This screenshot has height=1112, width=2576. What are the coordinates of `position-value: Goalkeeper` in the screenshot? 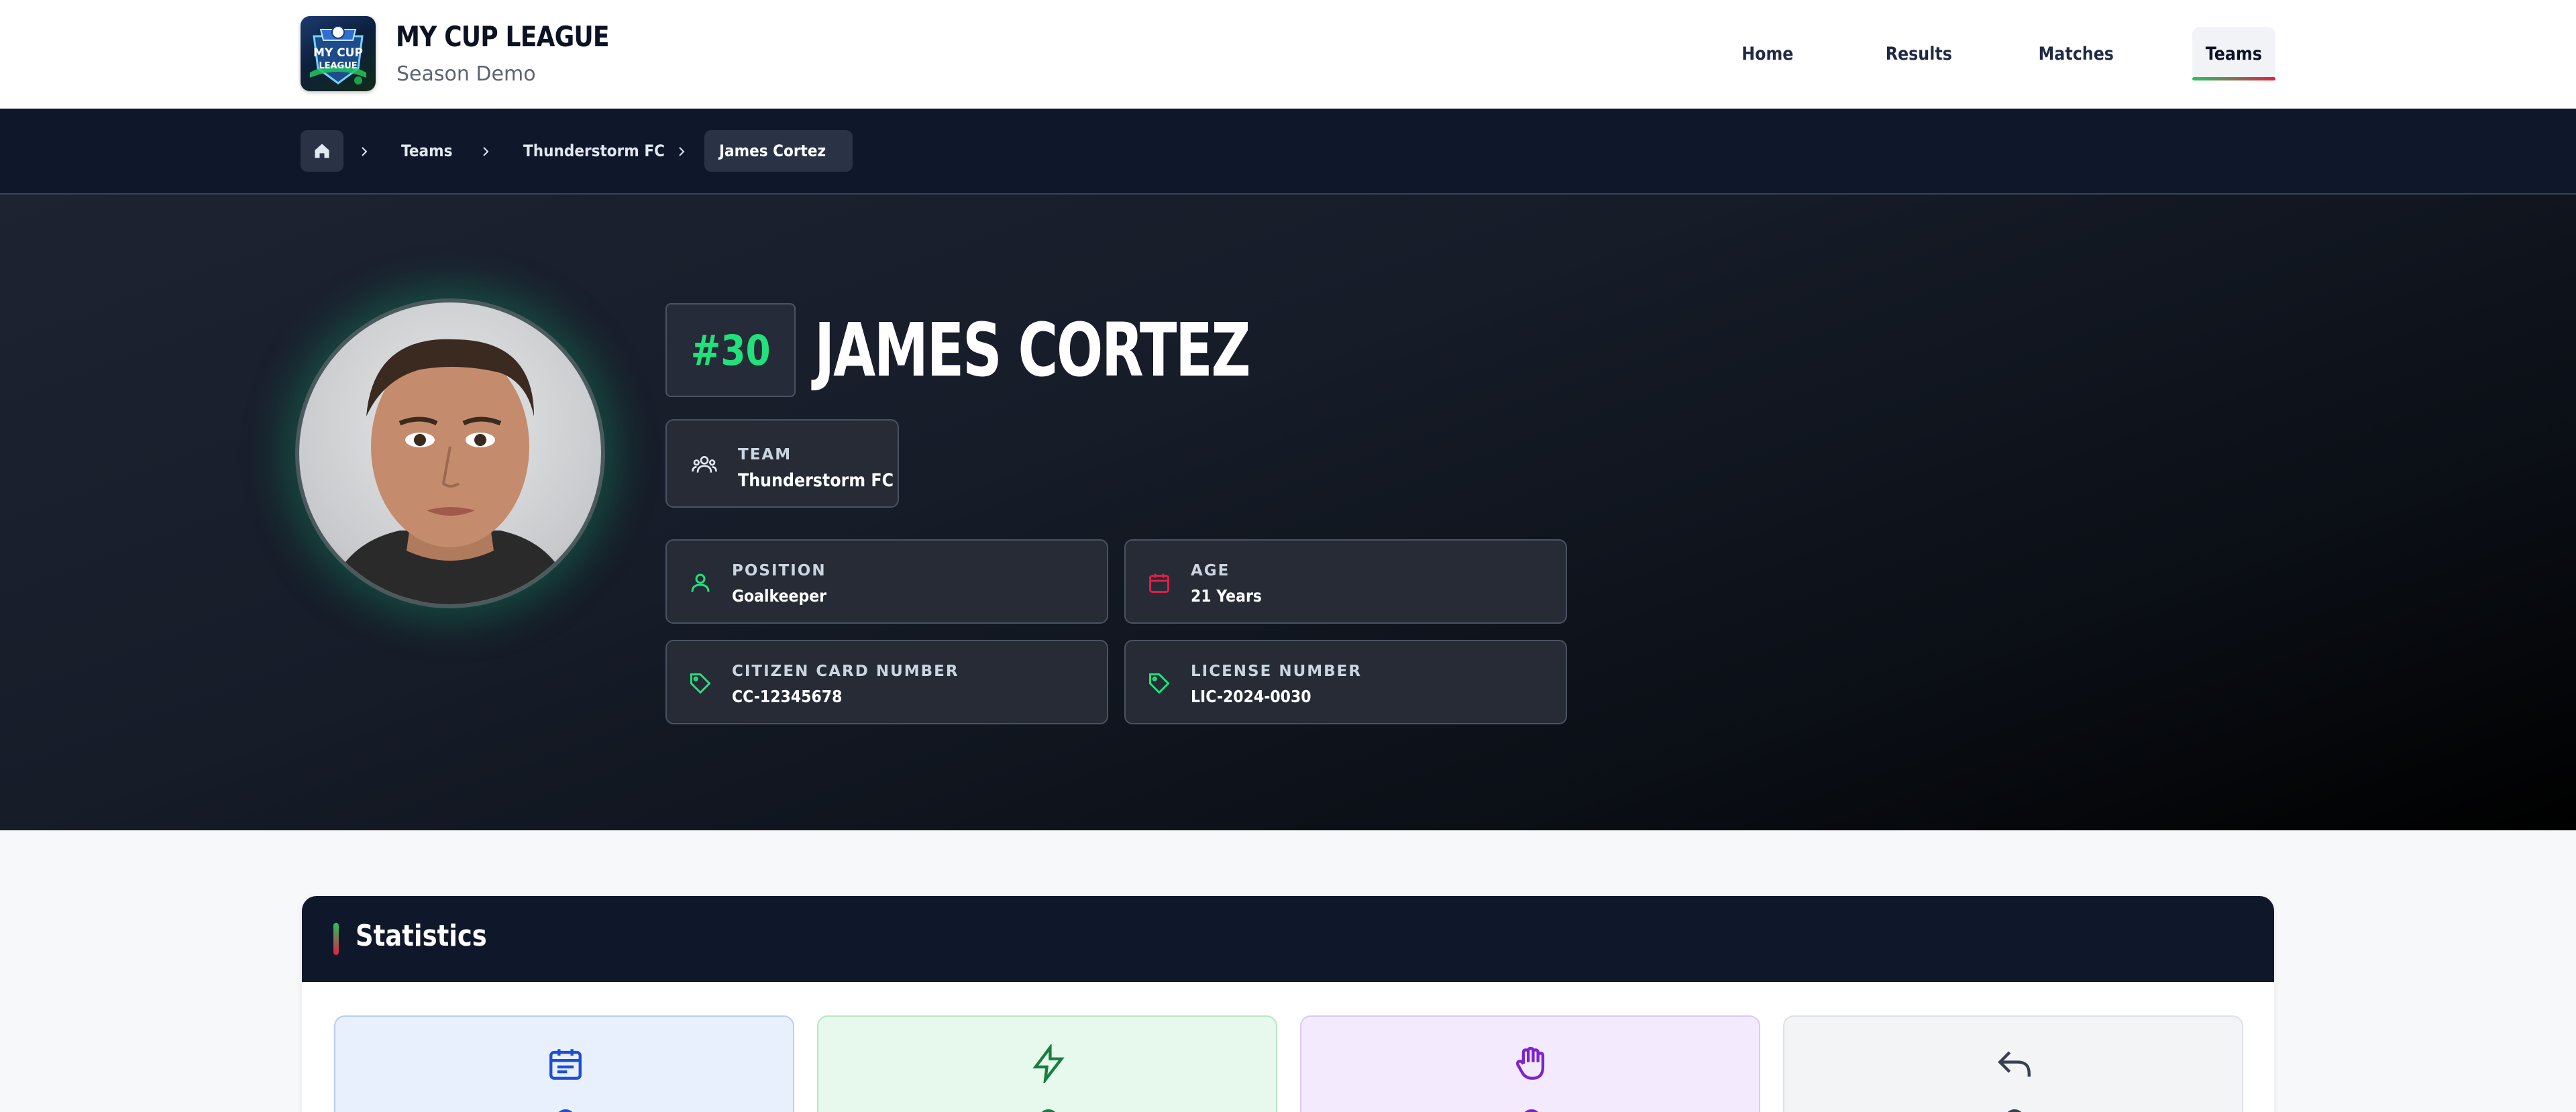 It's located at (779, 596).